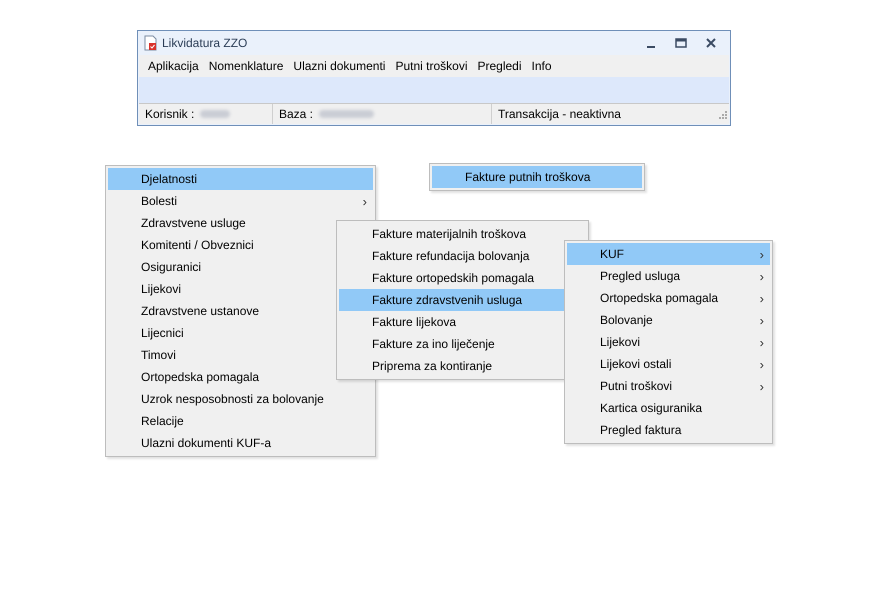 This screenshot has height=589, width=870. Describe the element at coordinates (246, 66) in the screenshot. I see `menu-item: Nomenklature` at that location.